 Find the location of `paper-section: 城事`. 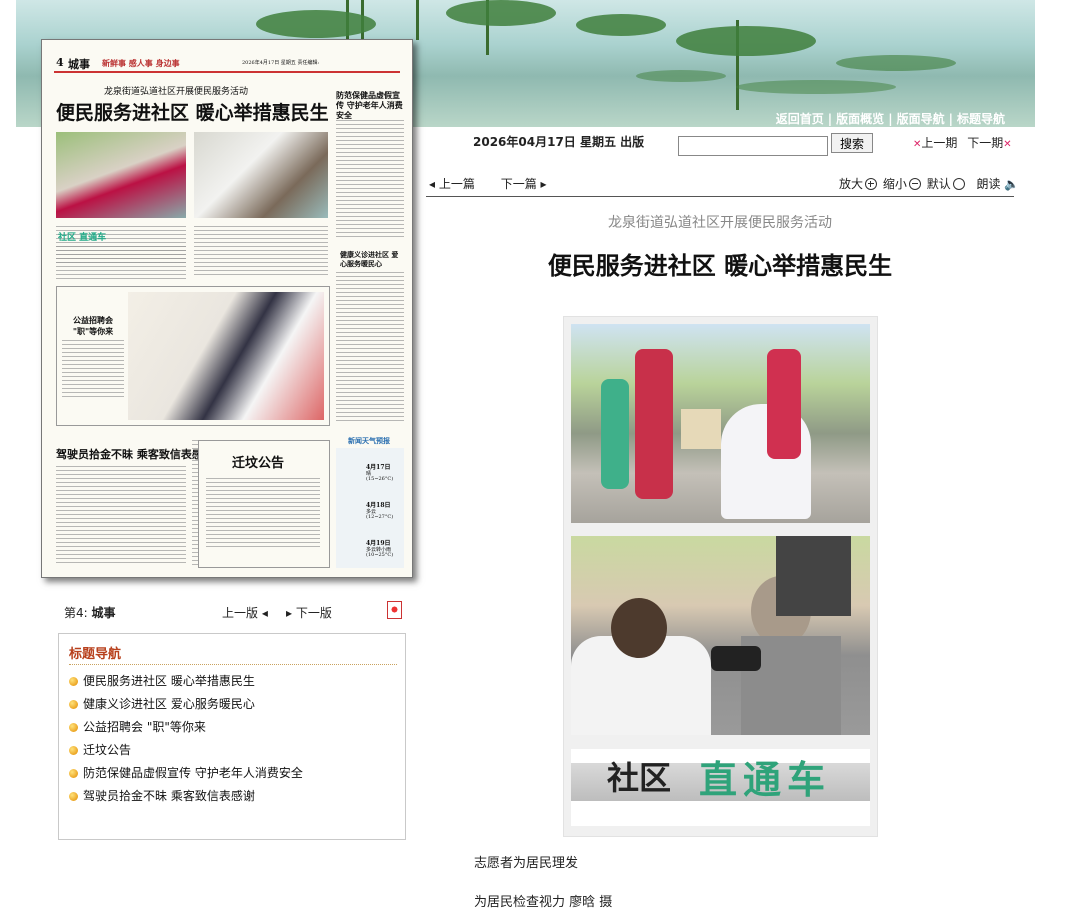

paper-section: 城事 is located at coordinates (79, 64).